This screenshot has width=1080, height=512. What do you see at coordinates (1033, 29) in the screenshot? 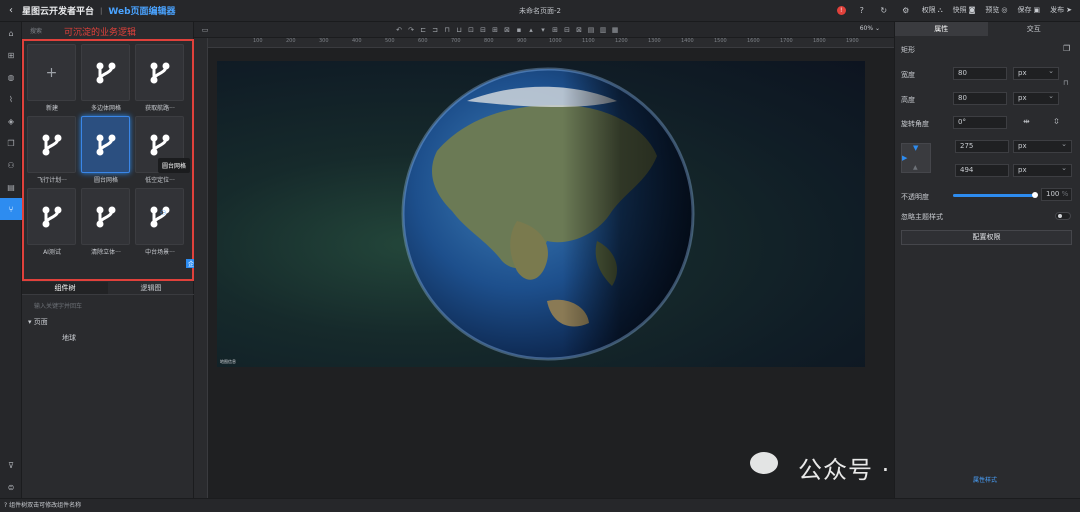
I see `tab-interaction: 交互` at bounding box center [1033, 29].